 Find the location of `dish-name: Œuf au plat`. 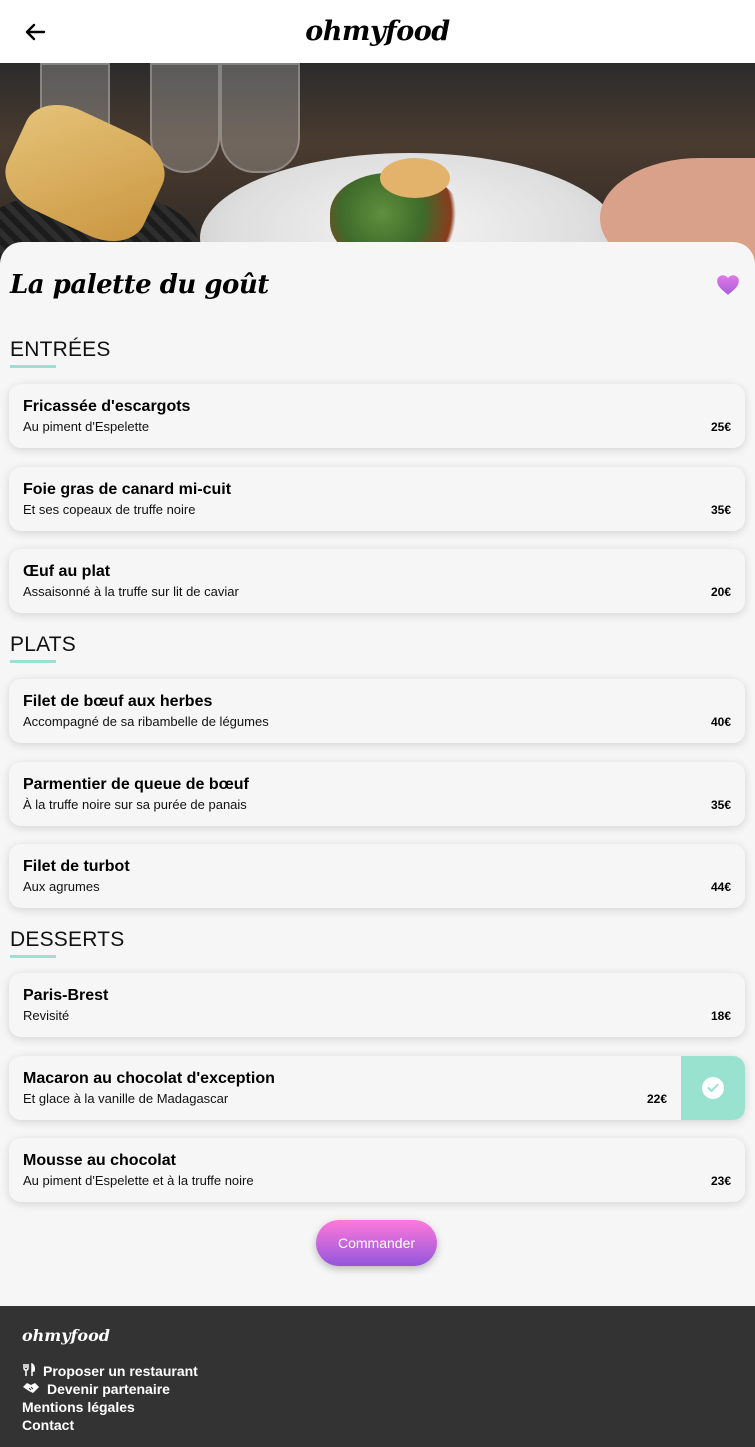

dish-name: Œuf au plat is located at coordinates (67, 571).